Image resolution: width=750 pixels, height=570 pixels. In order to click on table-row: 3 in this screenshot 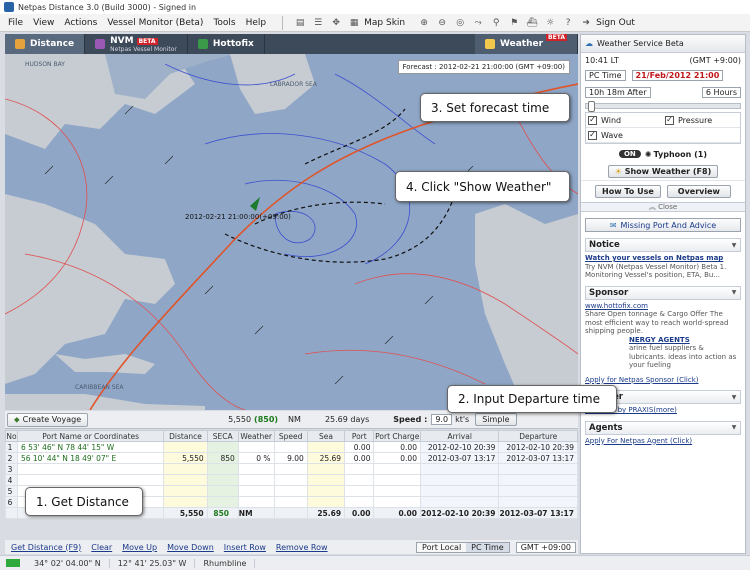, I will do `click(291, 469)`.